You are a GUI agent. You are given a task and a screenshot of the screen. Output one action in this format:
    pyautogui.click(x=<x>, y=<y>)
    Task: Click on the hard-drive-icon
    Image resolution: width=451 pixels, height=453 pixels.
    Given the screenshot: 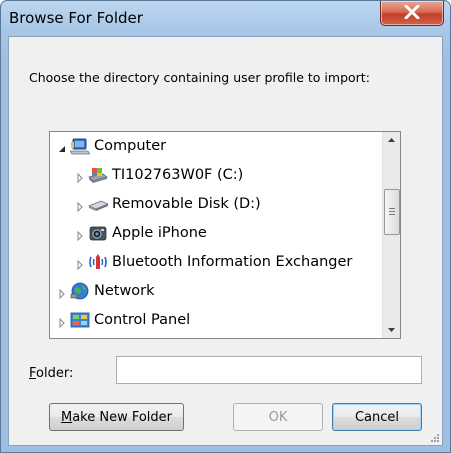 What is the action you would take?
    pyautogui.click(x=98, y=175)
    